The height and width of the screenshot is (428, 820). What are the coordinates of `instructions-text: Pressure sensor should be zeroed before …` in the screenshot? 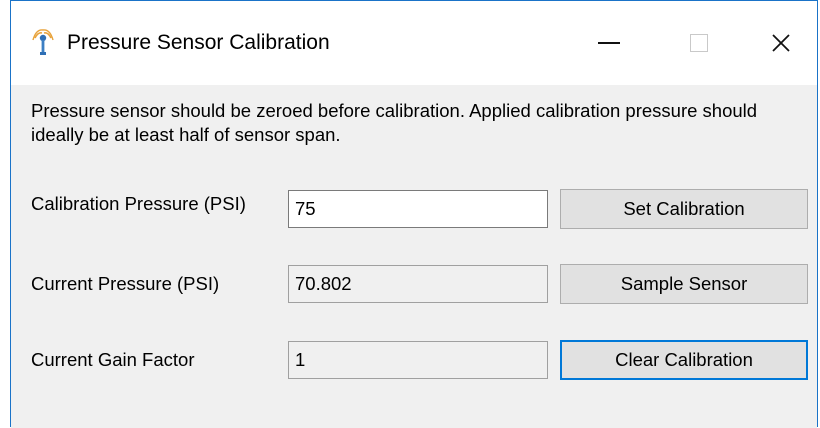 It's located at (394, 122).